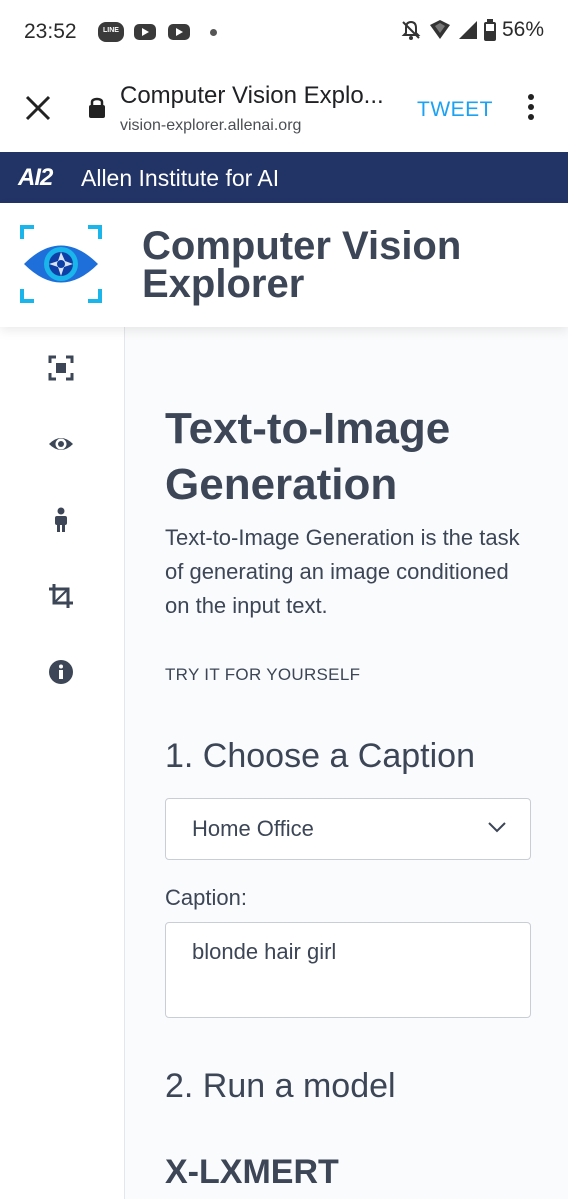 Image resolution: width=568 pixels, height=1199 pixels. What do you see at coordinates (213, 32) in the screenshot?
I see `more-notifications-dot-icon` at bounding box center [213, 32].